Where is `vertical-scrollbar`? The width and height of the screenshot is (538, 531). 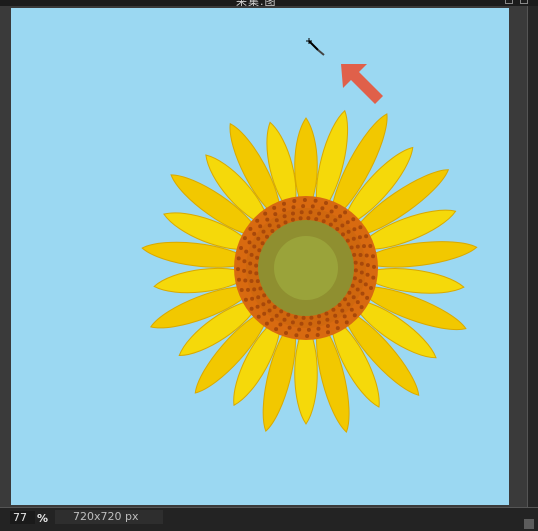
vertical-scrollbar is located at coordinates (532, 256).